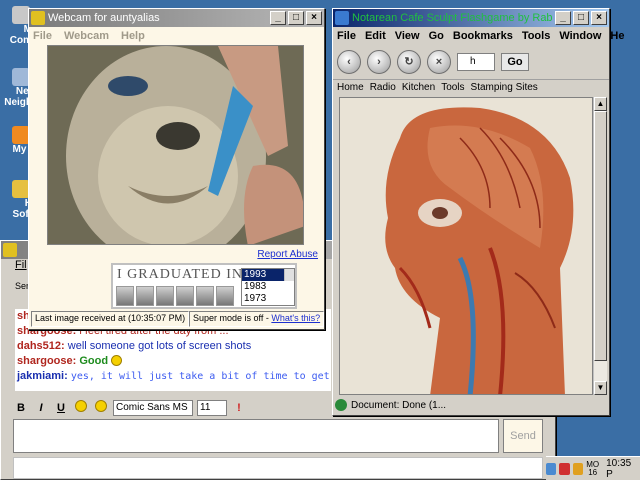  I want to click on font-select: Comic Sans MS, so click(153, 408).